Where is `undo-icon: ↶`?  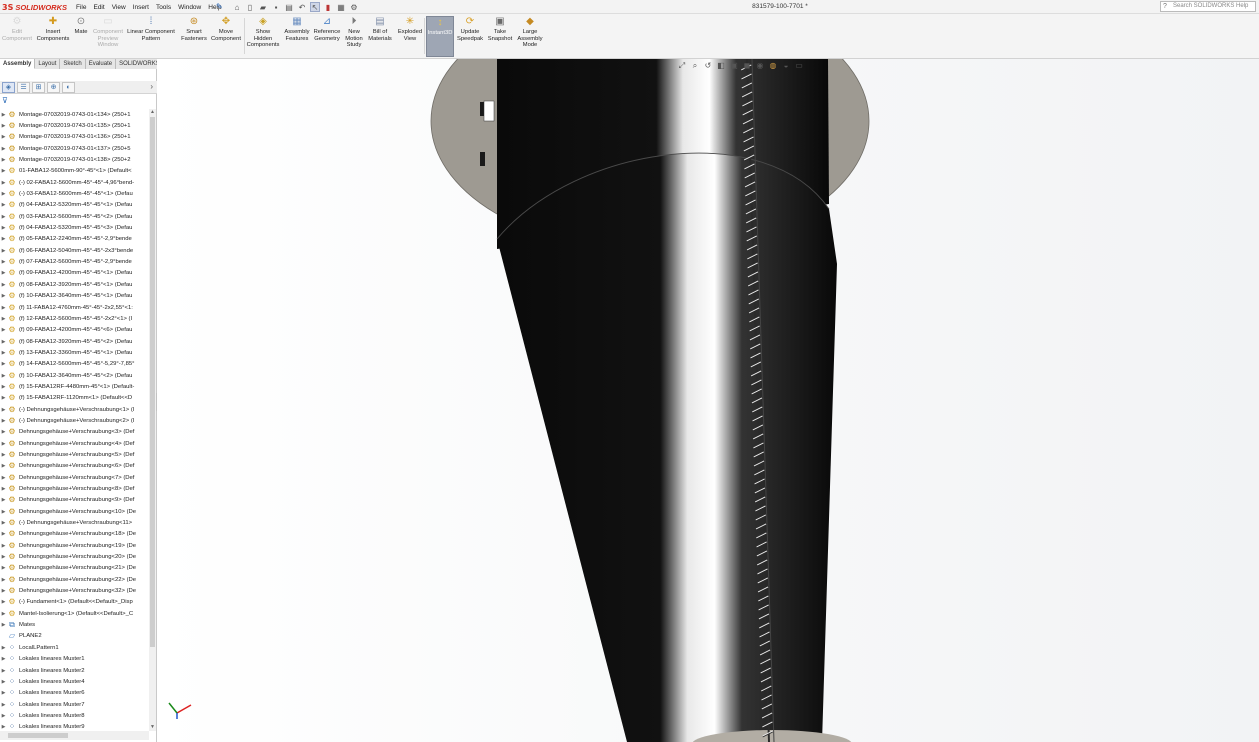 undo-icon: ↶ is located at coordinates (302, 7).